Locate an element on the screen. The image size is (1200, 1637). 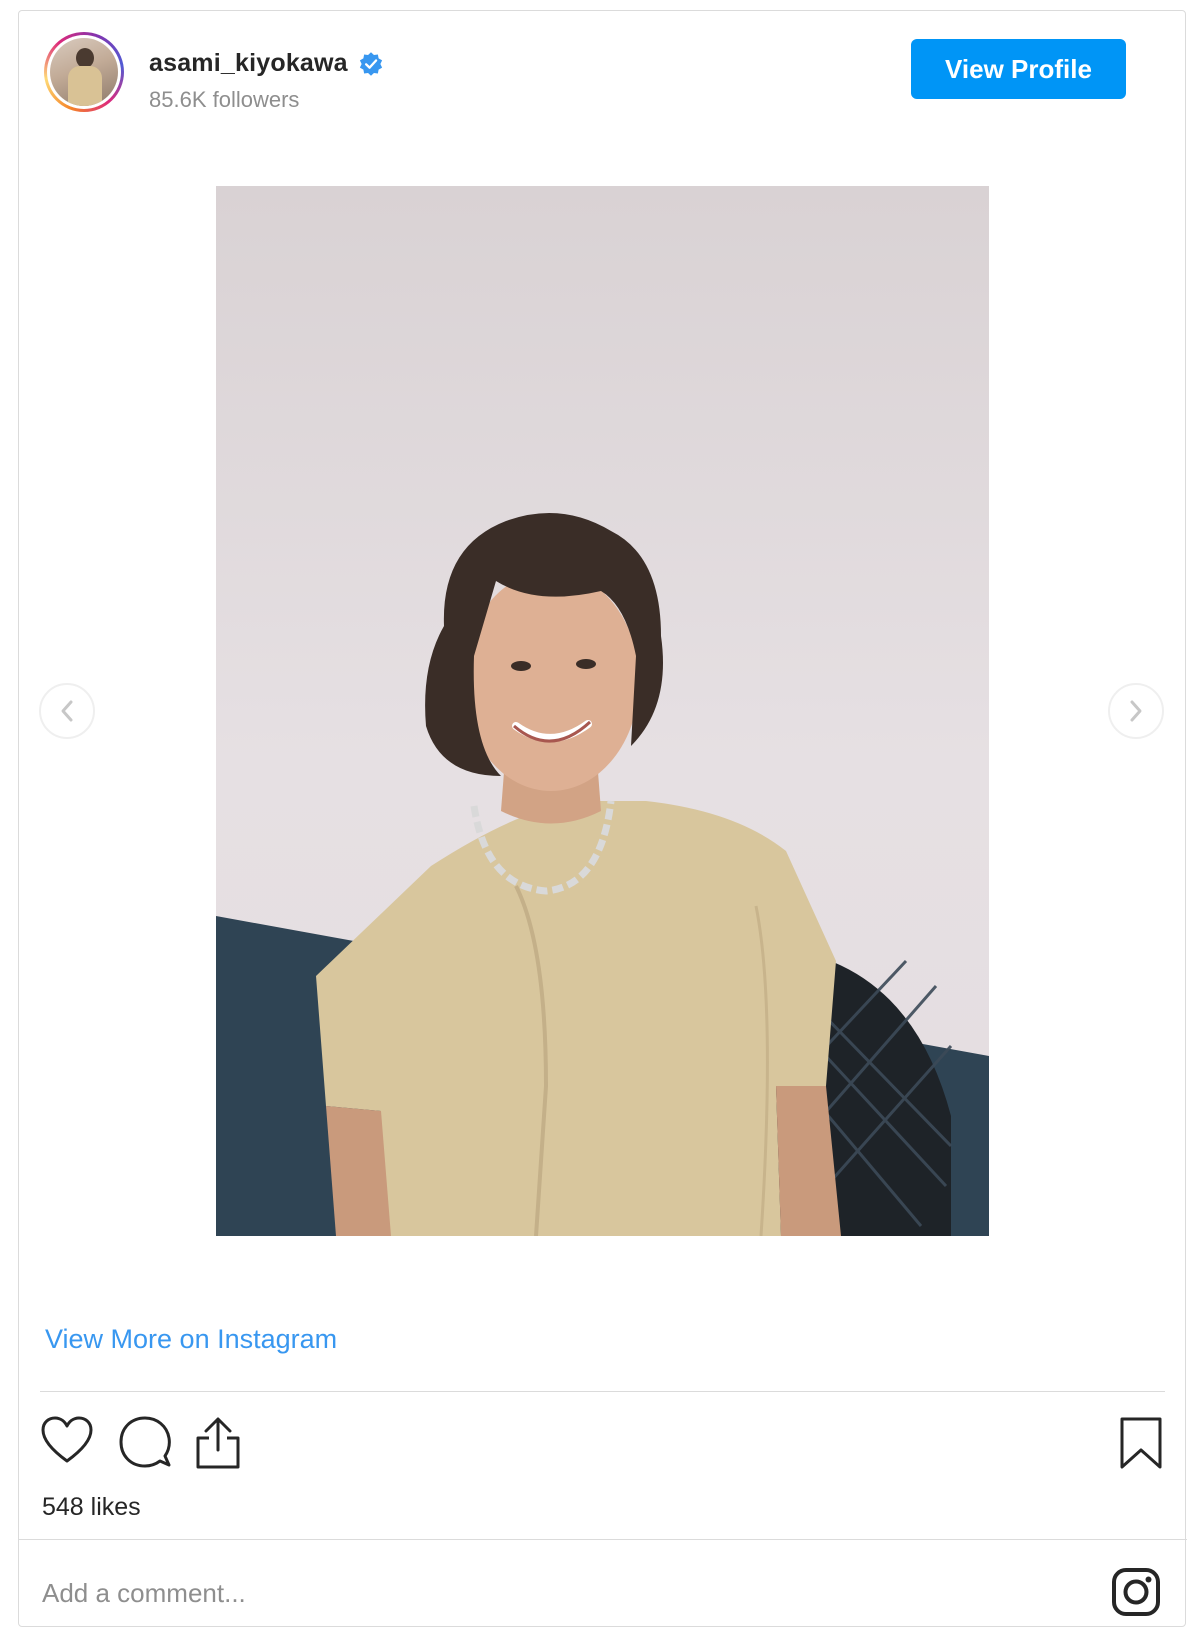
chevron-right-icon is located at coordinates (1136, 711).